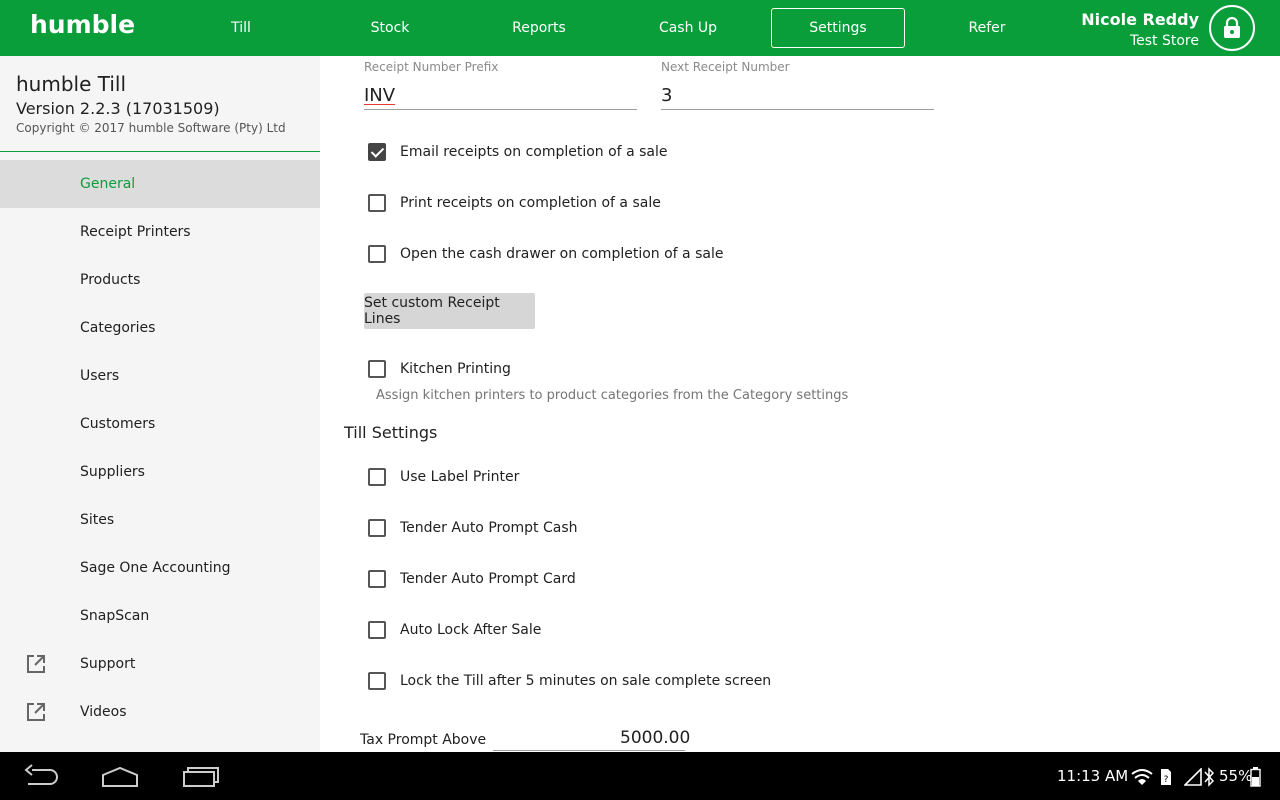  I want to click on next-receipt-label: Next Receipt Number, so click(725, 67).